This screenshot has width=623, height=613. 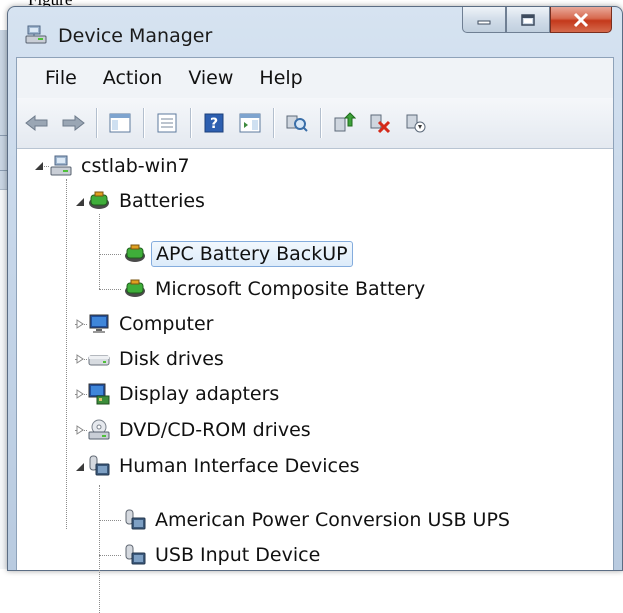 What do you see at coordinates (215, 430) in the screenshot?
I see `tree-label: DVD/CD-ROM drives` at bounding box center [215, 430].